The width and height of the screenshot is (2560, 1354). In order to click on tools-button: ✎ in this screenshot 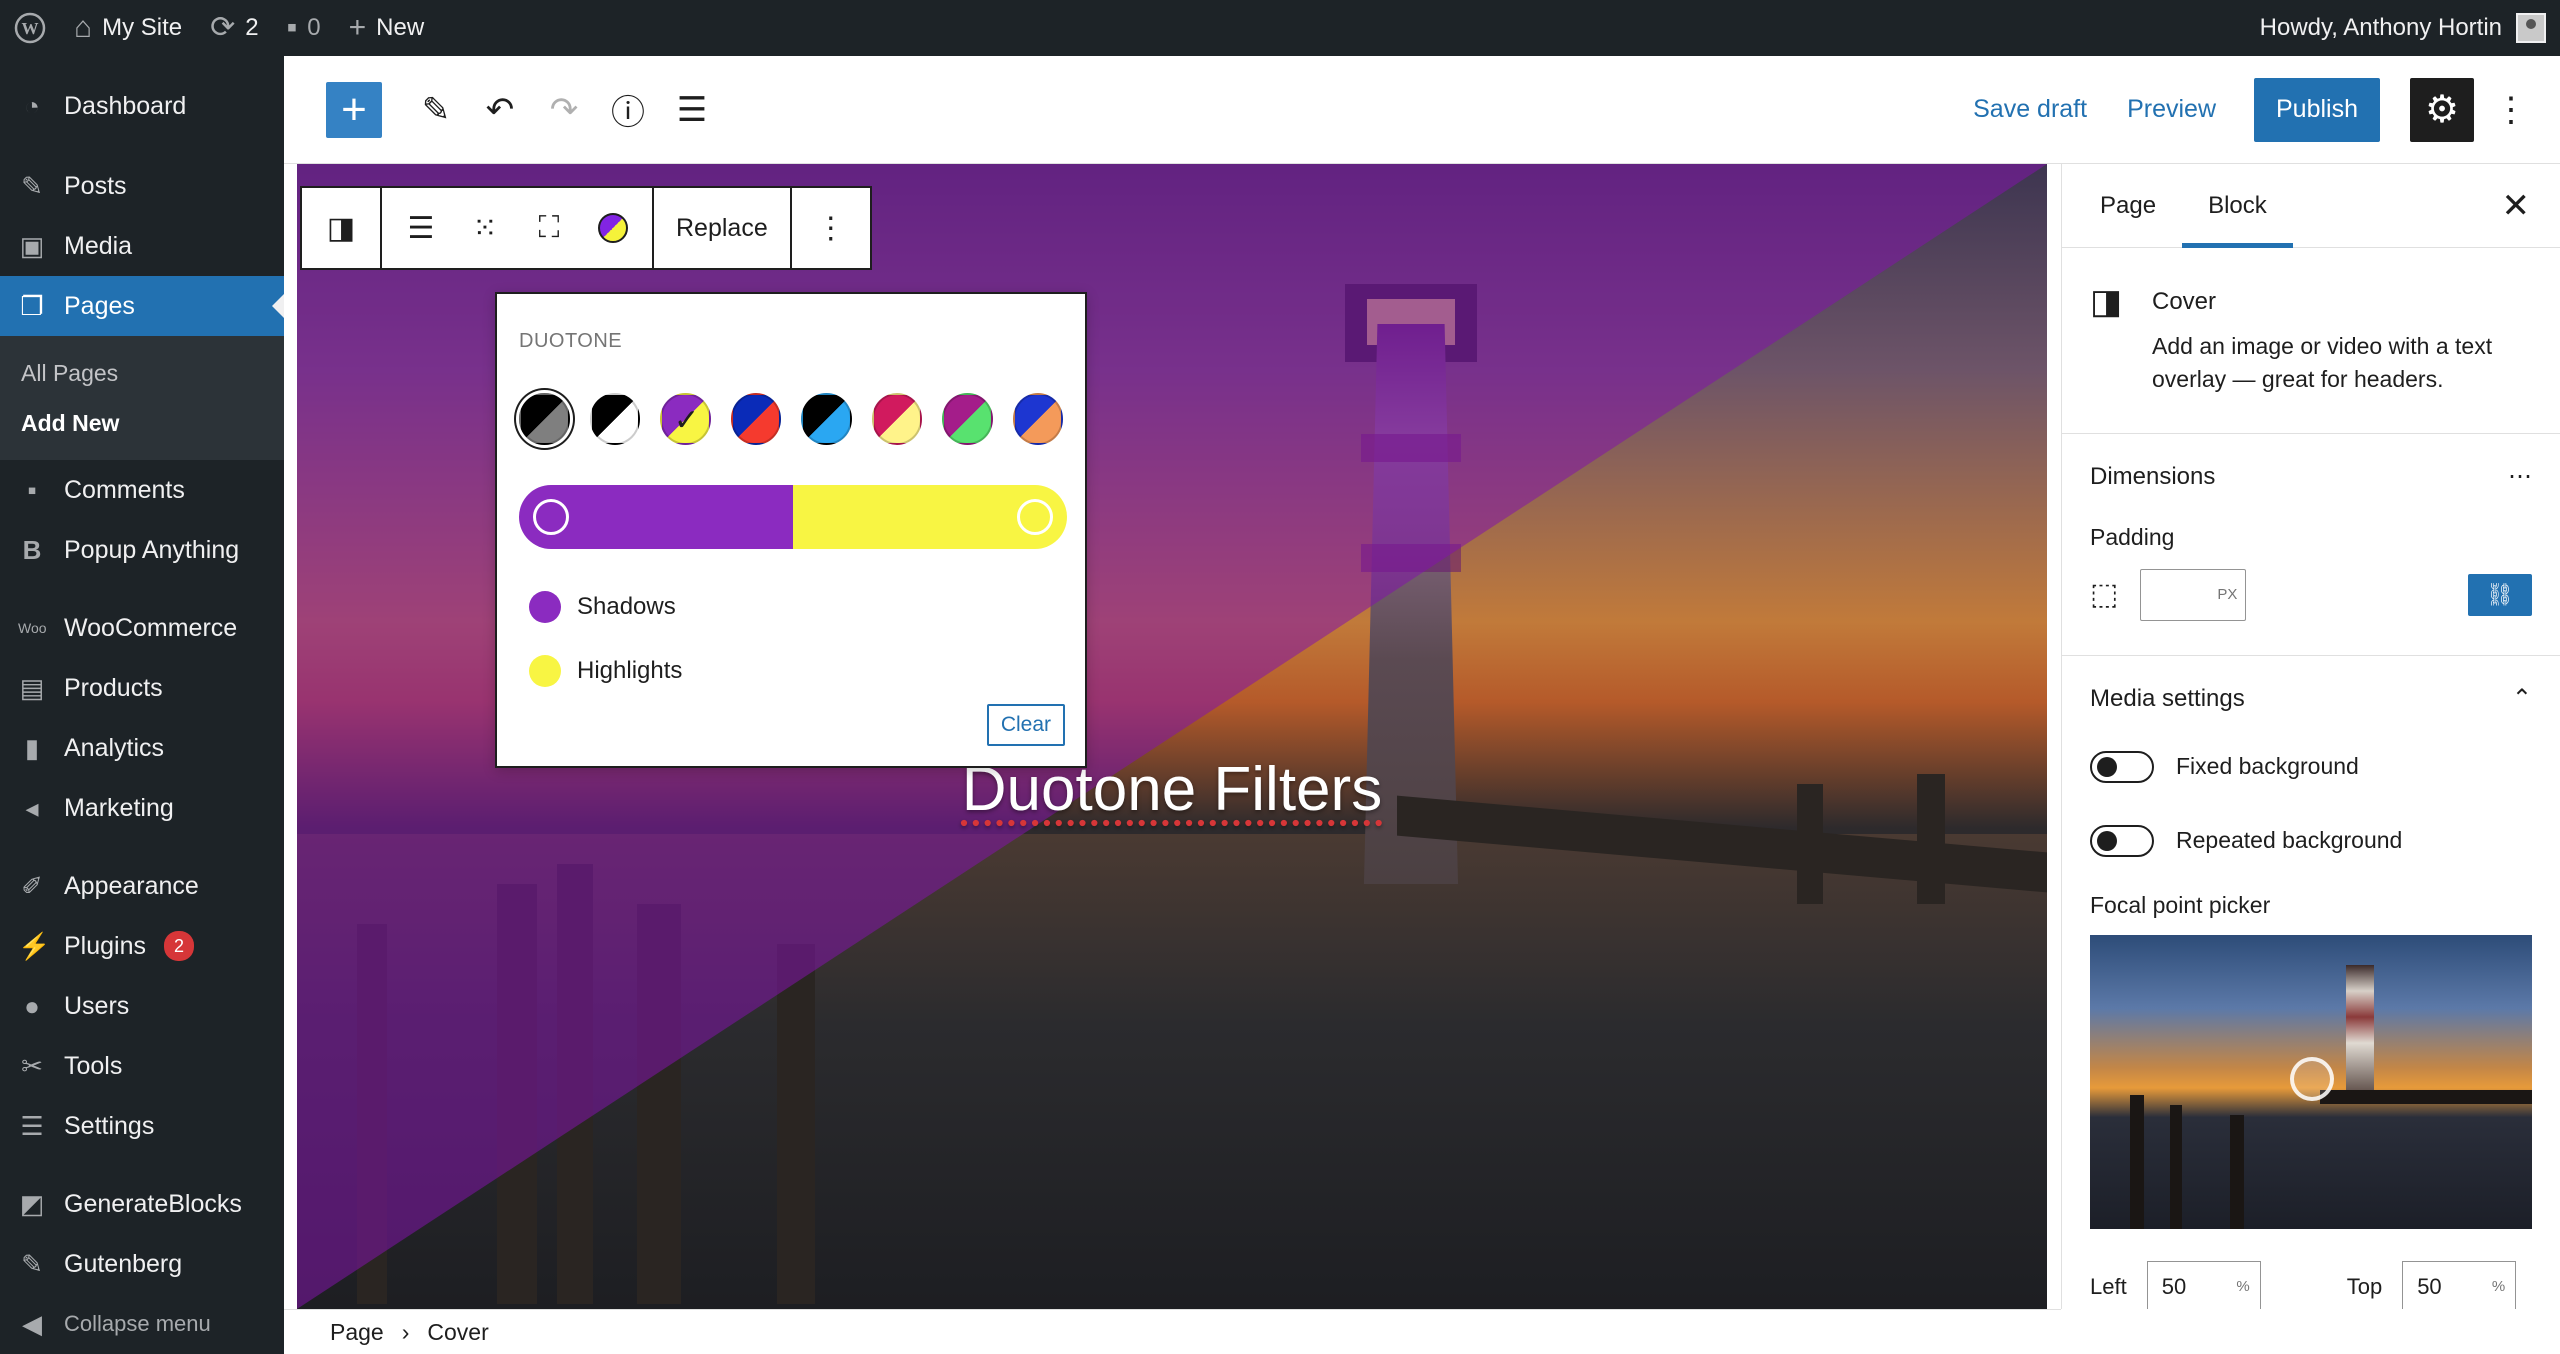, I will do `click(436, 110)`.